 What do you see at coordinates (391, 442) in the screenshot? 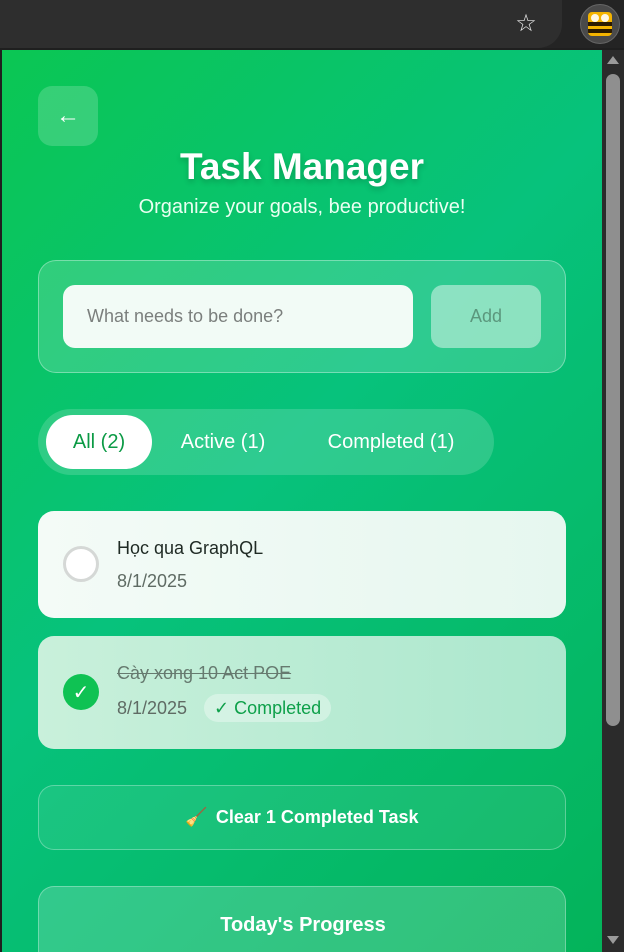
I see `tab-completed: Completed (1)` at bounding box center [391, 442].